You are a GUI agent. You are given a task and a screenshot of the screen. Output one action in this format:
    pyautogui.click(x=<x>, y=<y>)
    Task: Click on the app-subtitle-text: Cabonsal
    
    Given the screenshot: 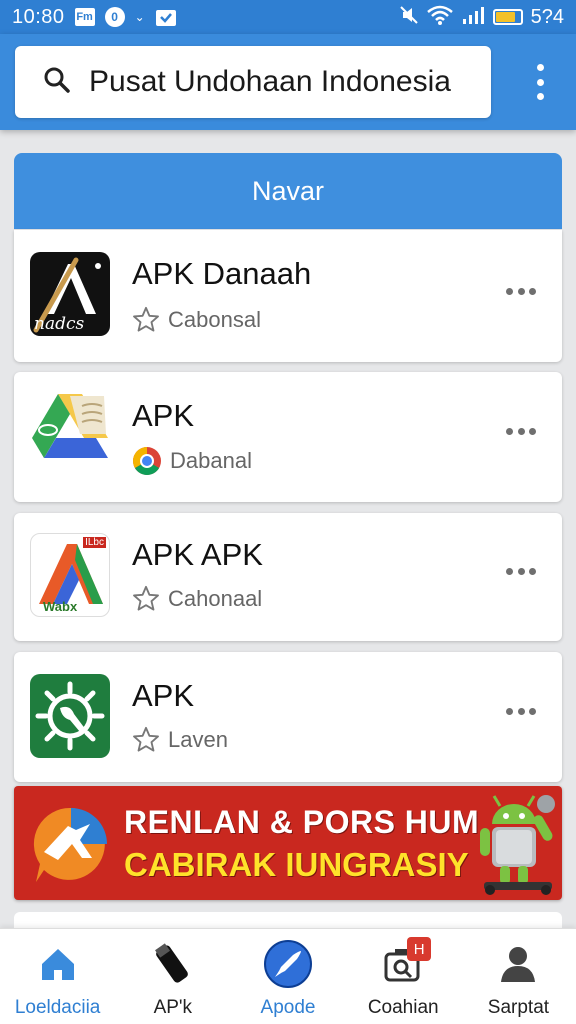 What is the action you would take?
    pyautogui.click(x=214, y=319)
    